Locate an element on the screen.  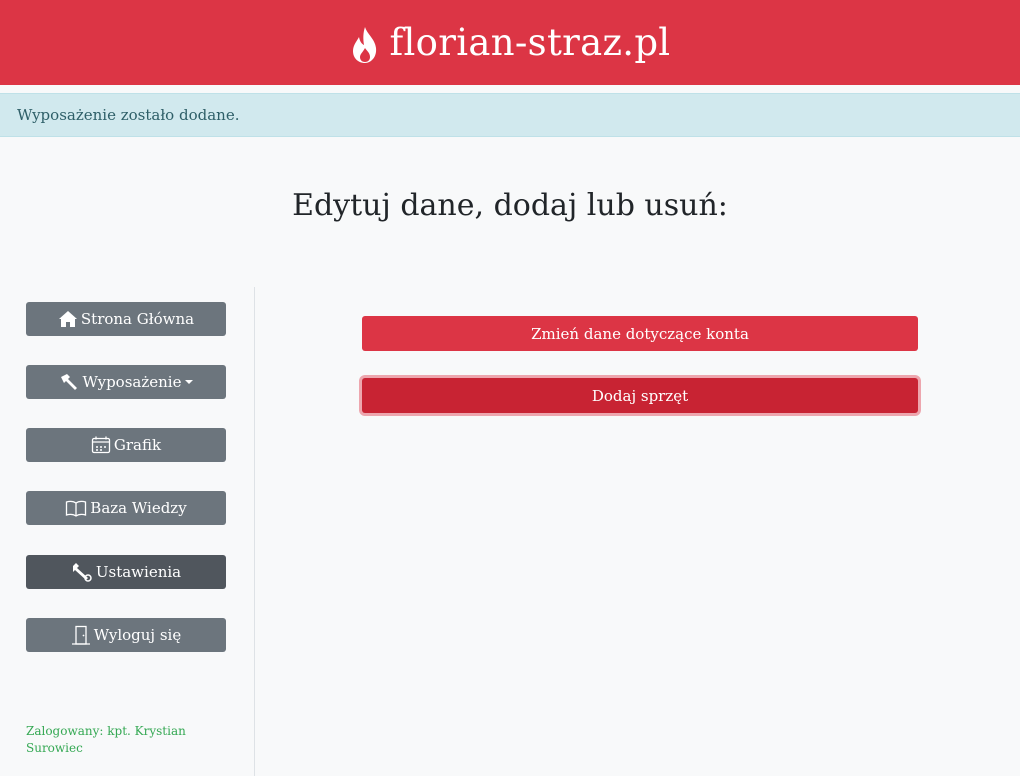
fire-icon is located at coordinates (364, 44).